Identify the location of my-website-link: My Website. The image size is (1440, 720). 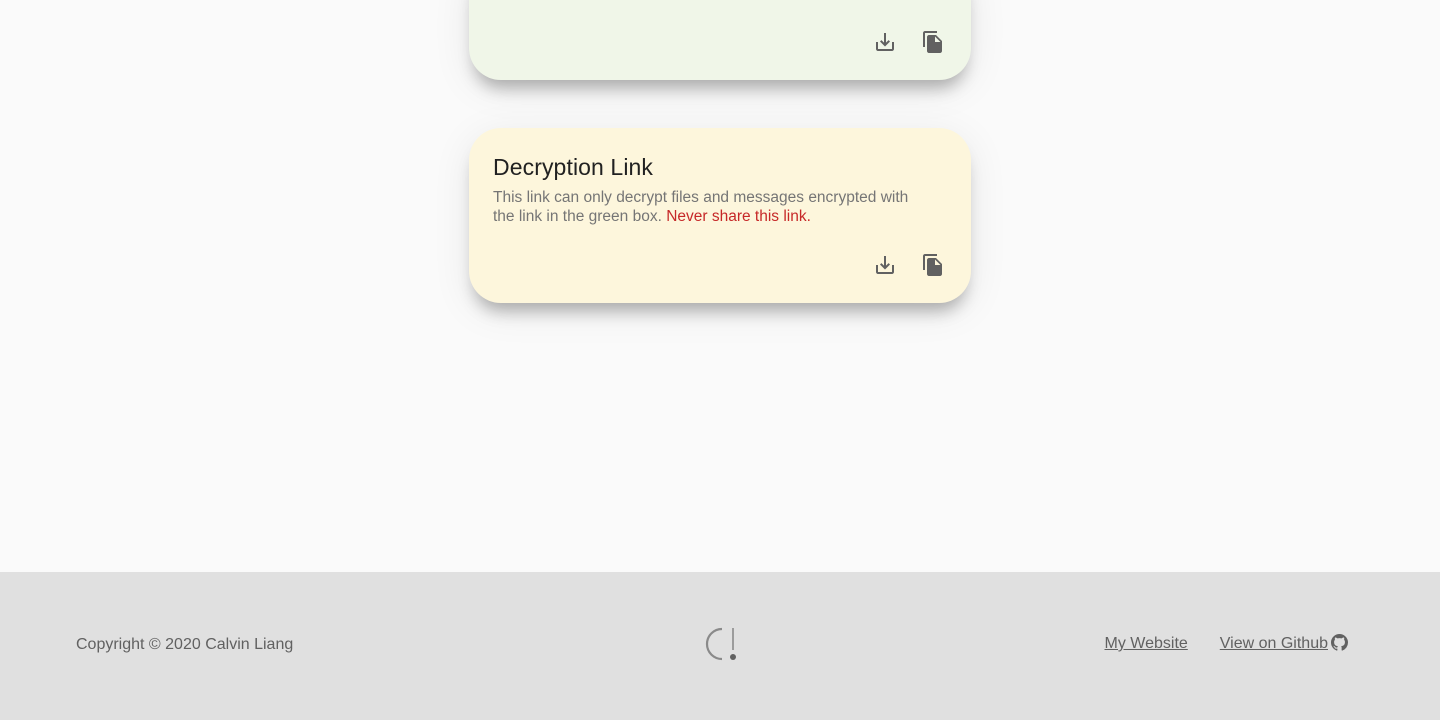
(1146, 644).